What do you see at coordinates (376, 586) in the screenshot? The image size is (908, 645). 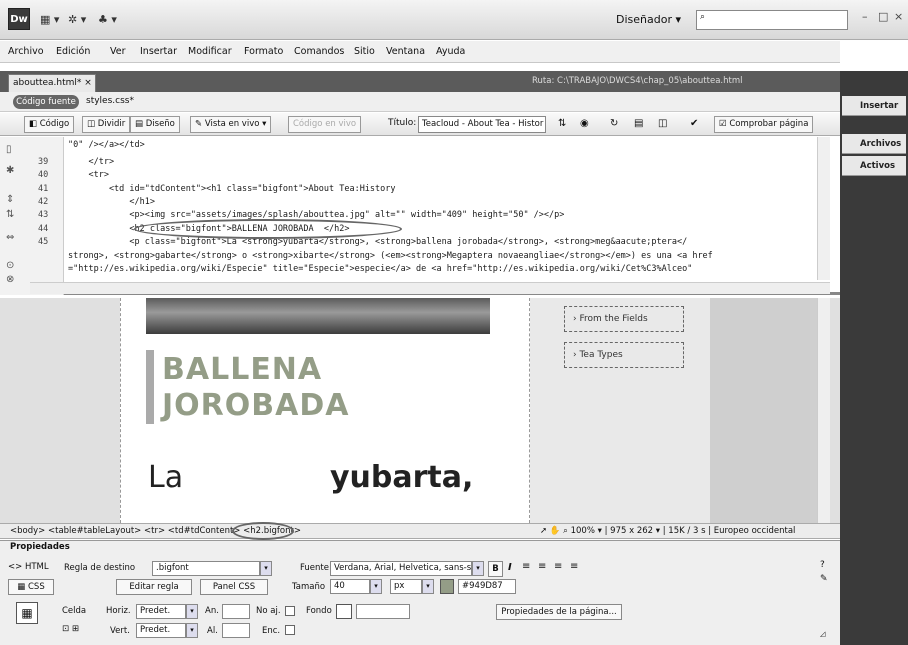 I see `size-dropdown-icon: ▾` at bounding box center [376, 586].